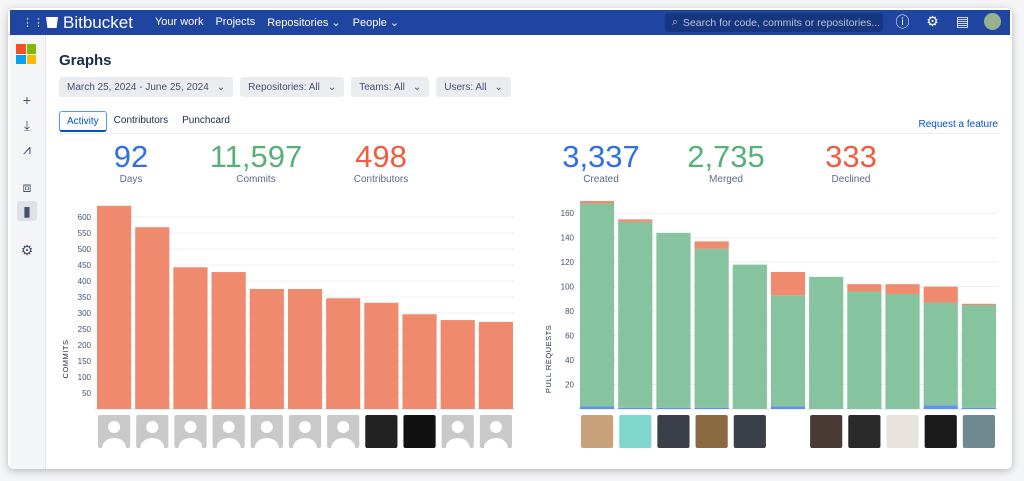 This screenshot has width=1024, height=481. I want to click on y-tick-label: 60, so click(569, 336).